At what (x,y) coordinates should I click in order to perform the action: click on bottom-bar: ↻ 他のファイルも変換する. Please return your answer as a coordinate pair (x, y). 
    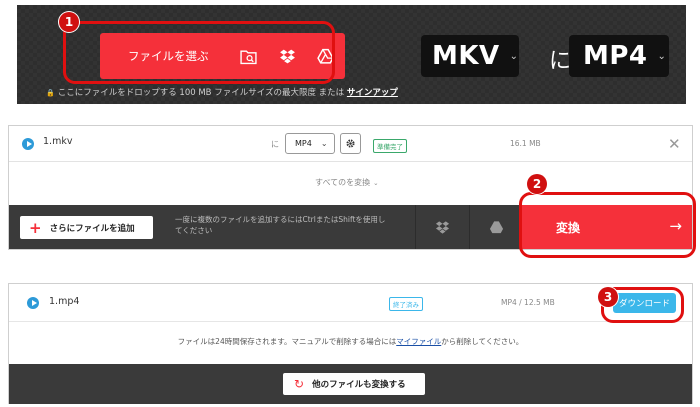
    Looking at the image, I should click on (350, 384).